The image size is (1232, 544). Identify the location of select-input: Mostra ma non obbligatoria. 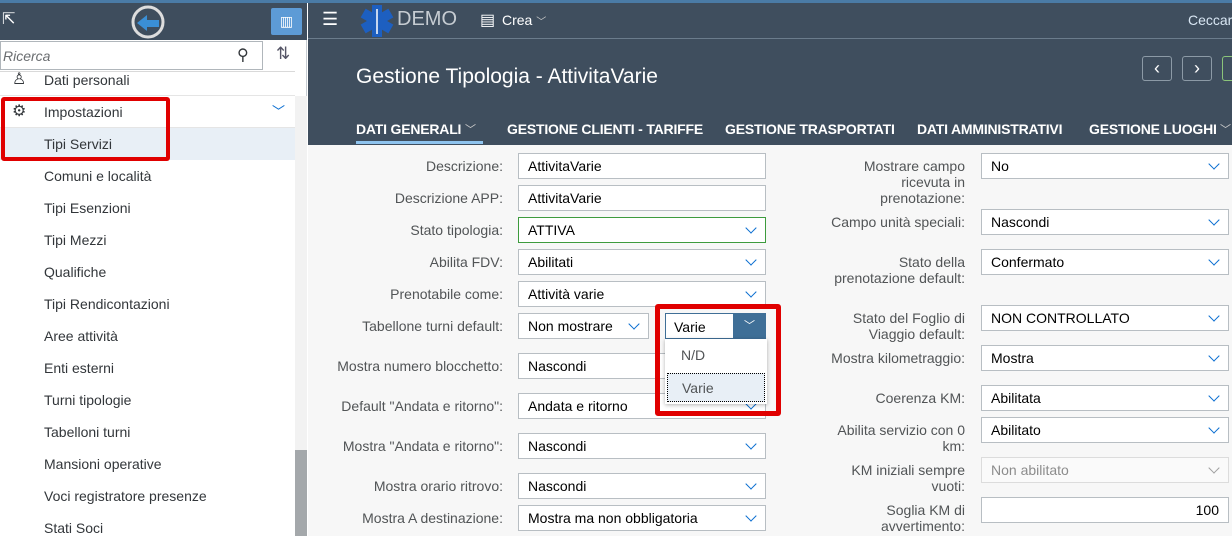
(642, 518).